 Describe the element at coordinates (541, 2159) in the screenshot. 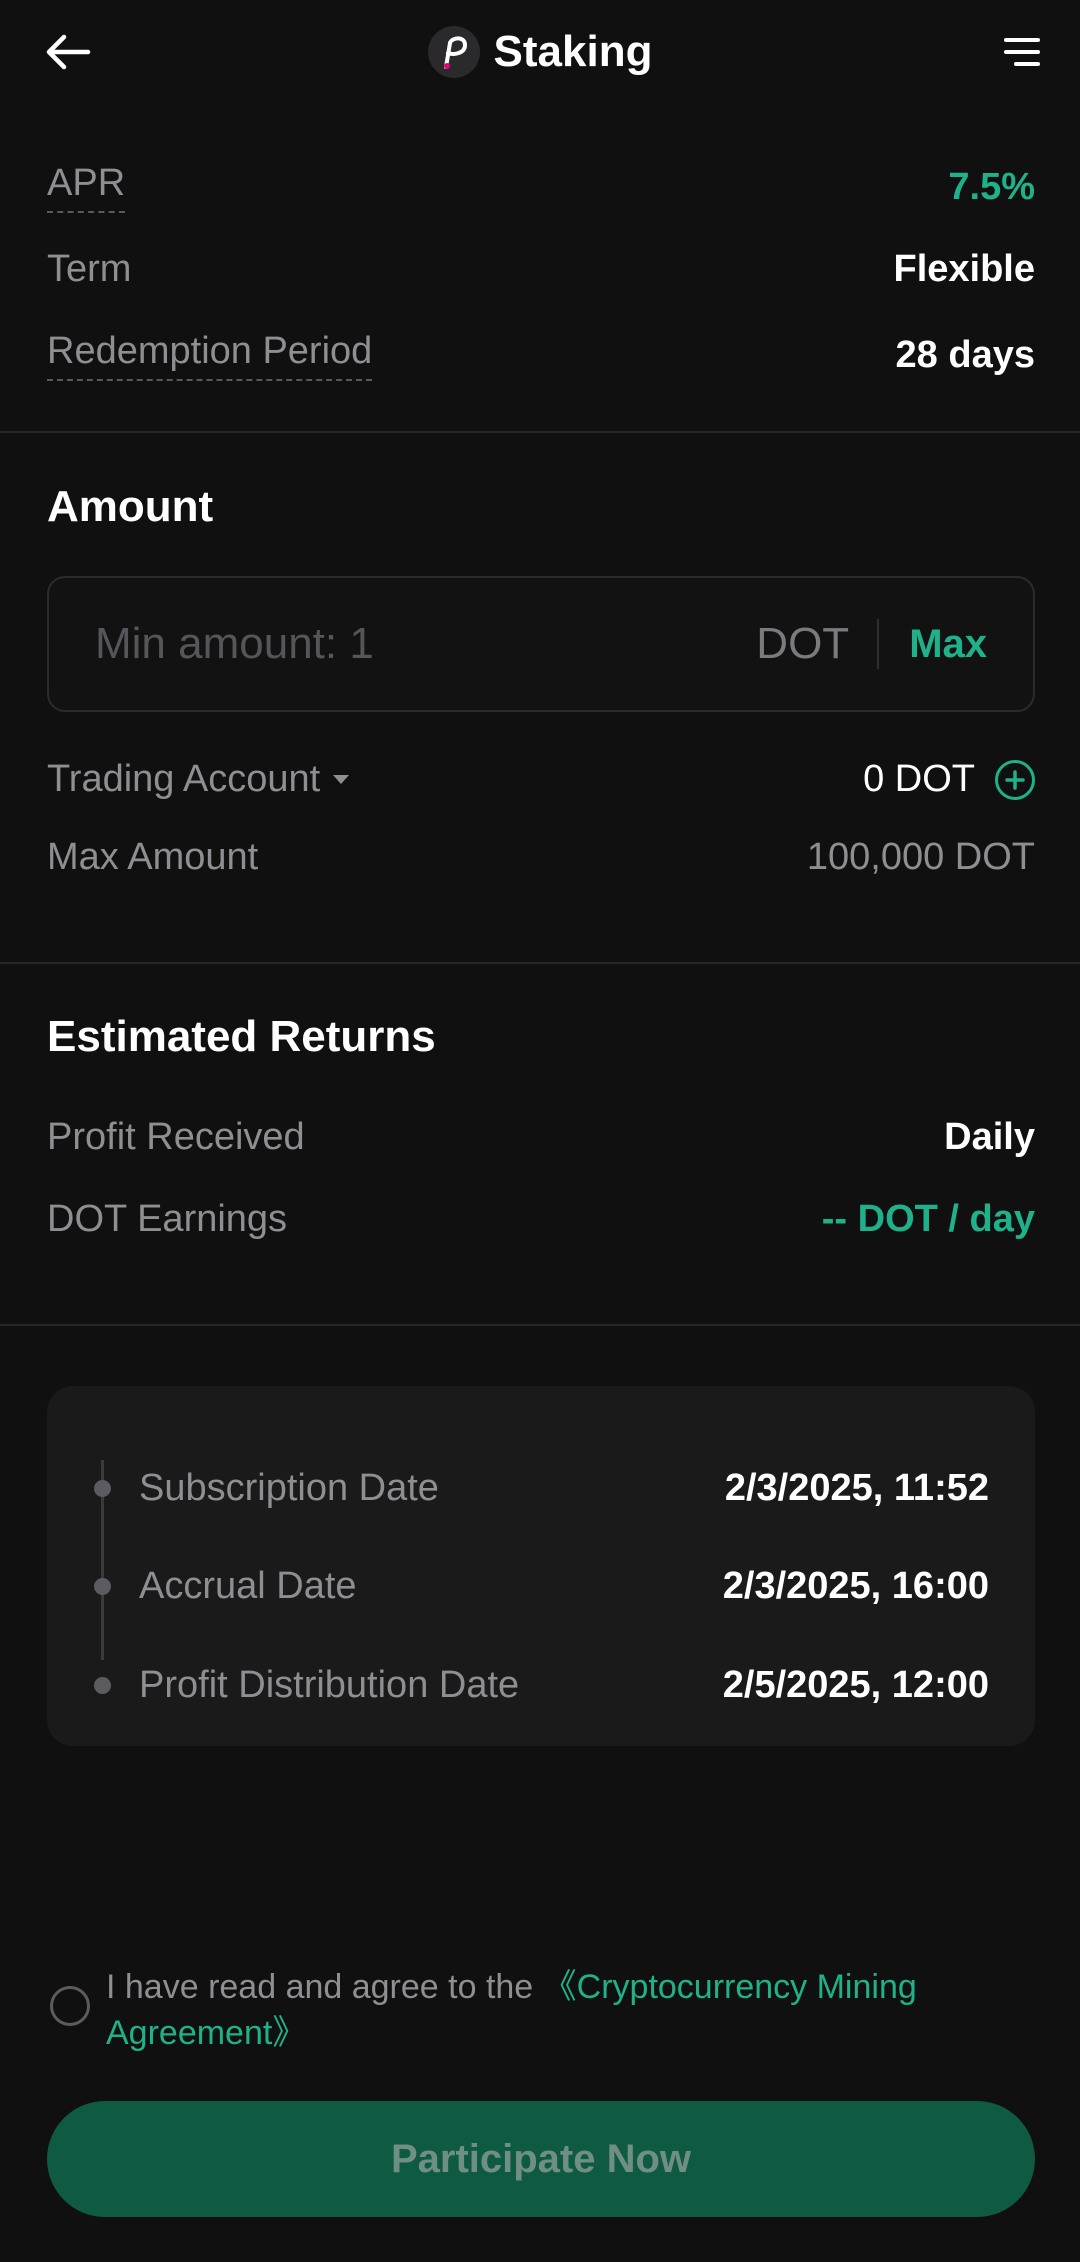

I see `participate-now-button: Participate Now` at that location.